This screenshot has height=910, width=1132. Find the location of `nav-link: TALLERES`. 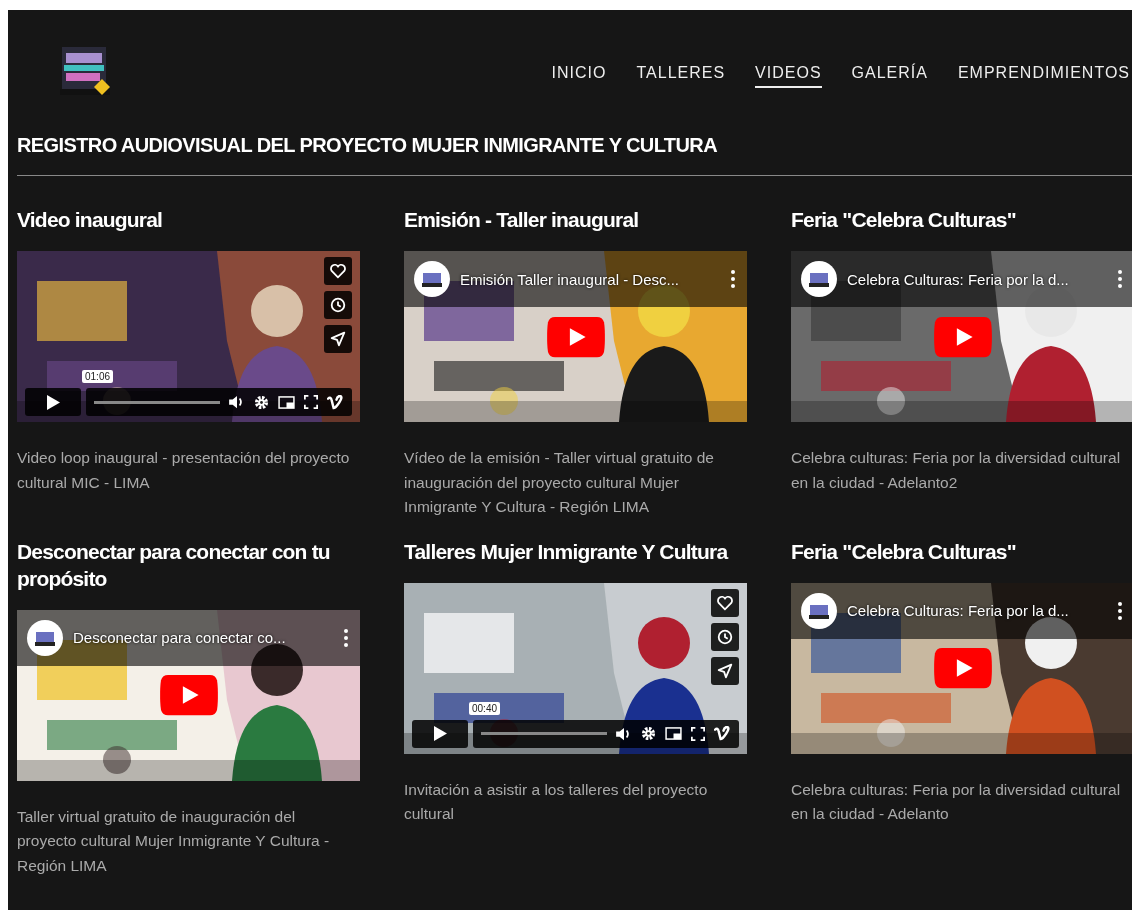

nav-link: TALLERES is located at coordinates (681, 74).